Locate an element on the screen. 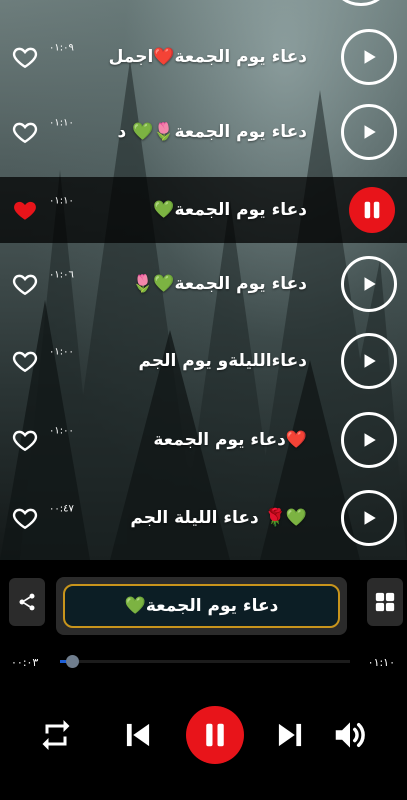 The width and height of the screenshot is (407, 800). track-duration: ٠١:٠٦ is located at coordinates (61, 275).